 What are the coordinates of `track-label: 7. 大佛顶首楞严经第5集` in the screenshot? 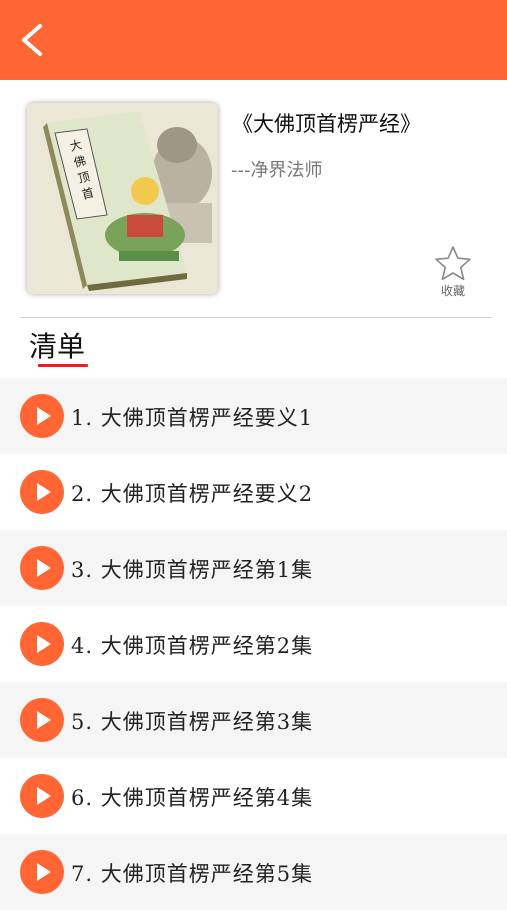 It's located at (192, 874).